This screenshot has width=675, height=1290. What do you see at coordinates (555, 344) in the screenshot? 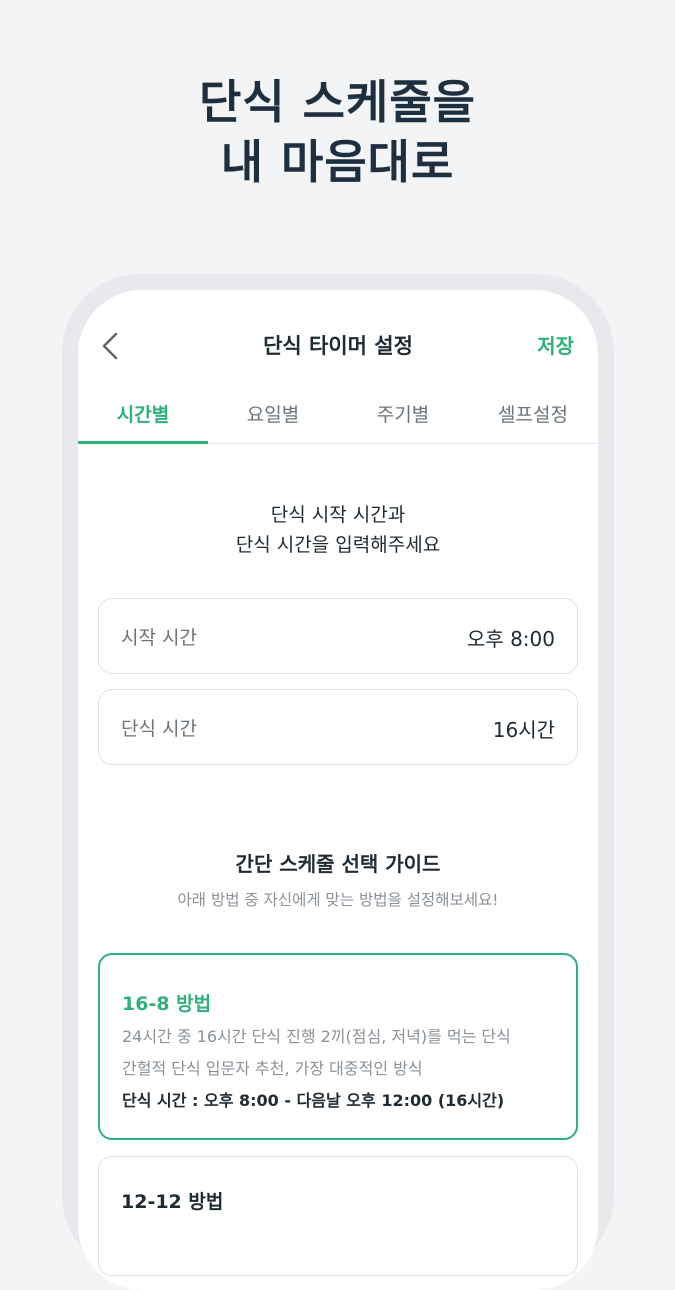
I see `save-button: 저장` at bounding box center [555, 344].